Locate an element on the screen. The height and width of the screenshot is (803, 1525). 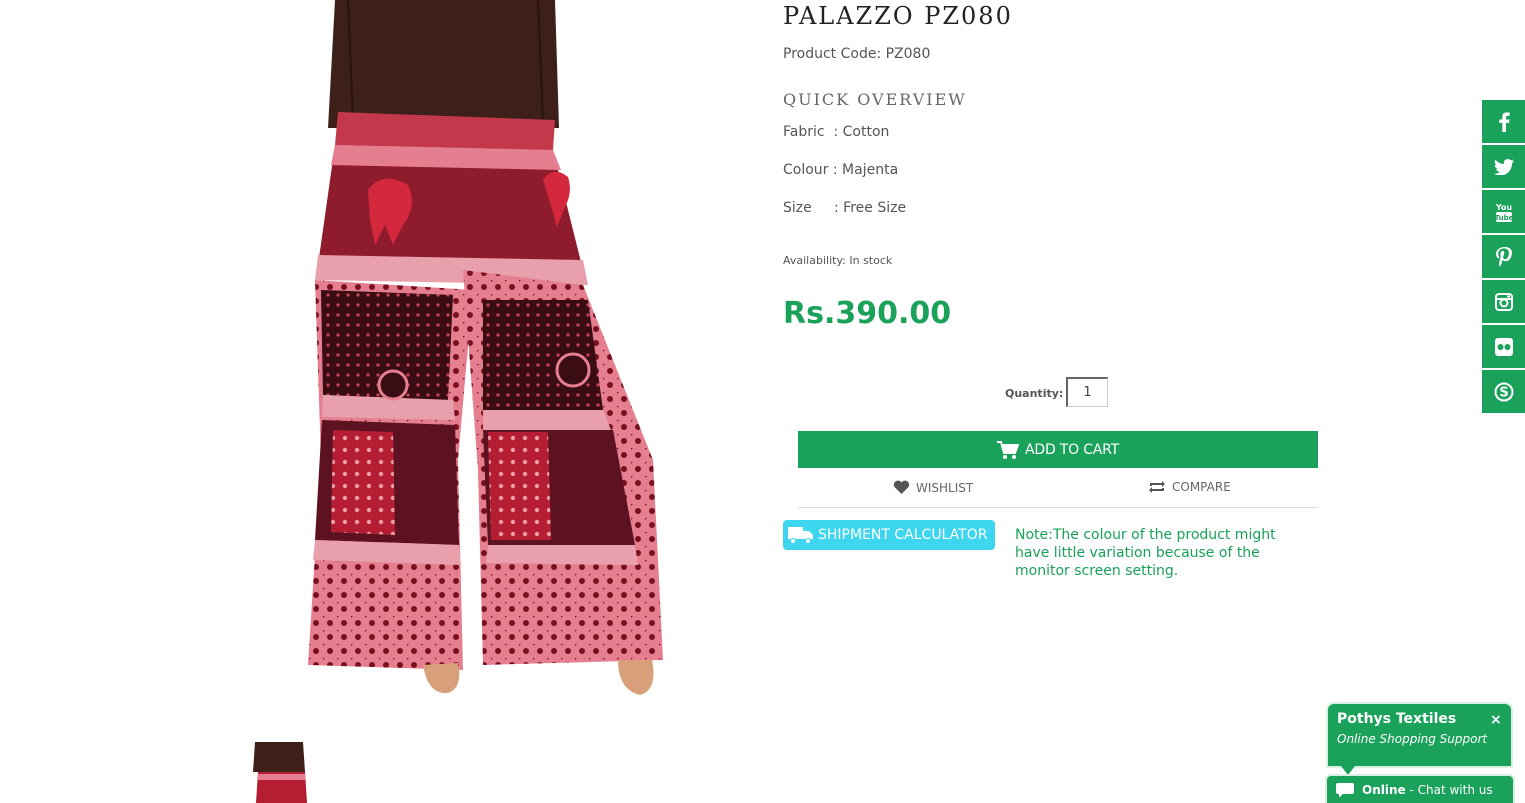
product-price: Rs.390.00 is located at coordinates (867, 313).